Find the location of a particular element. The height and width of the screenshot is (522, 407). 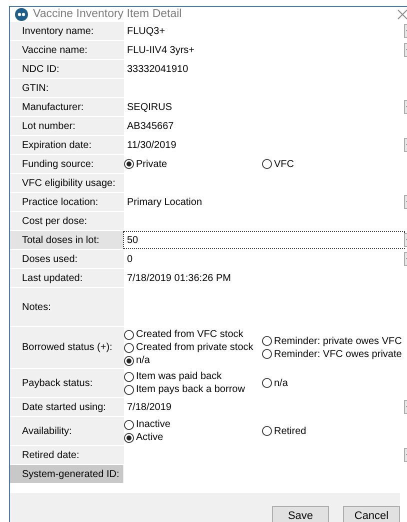

dropdown-field: 11/30/2019 is located at coordinates (264, 145).